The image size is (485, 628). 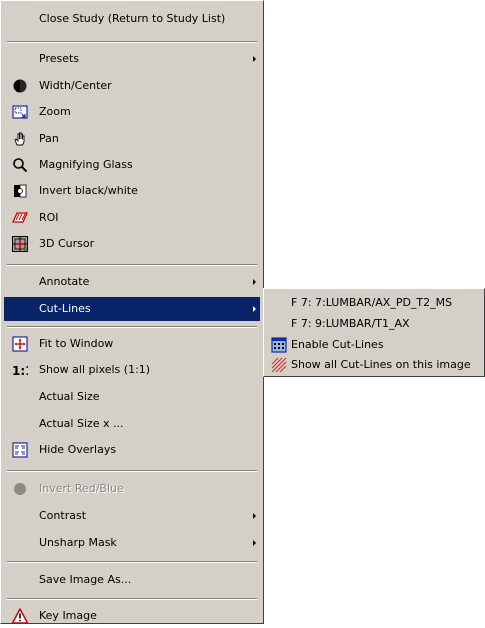 What do you see at coordinates (78, 449) in the screenshot?
I see `hide-overlays-label: Hide Overlays` at bounding box center [78, 449].